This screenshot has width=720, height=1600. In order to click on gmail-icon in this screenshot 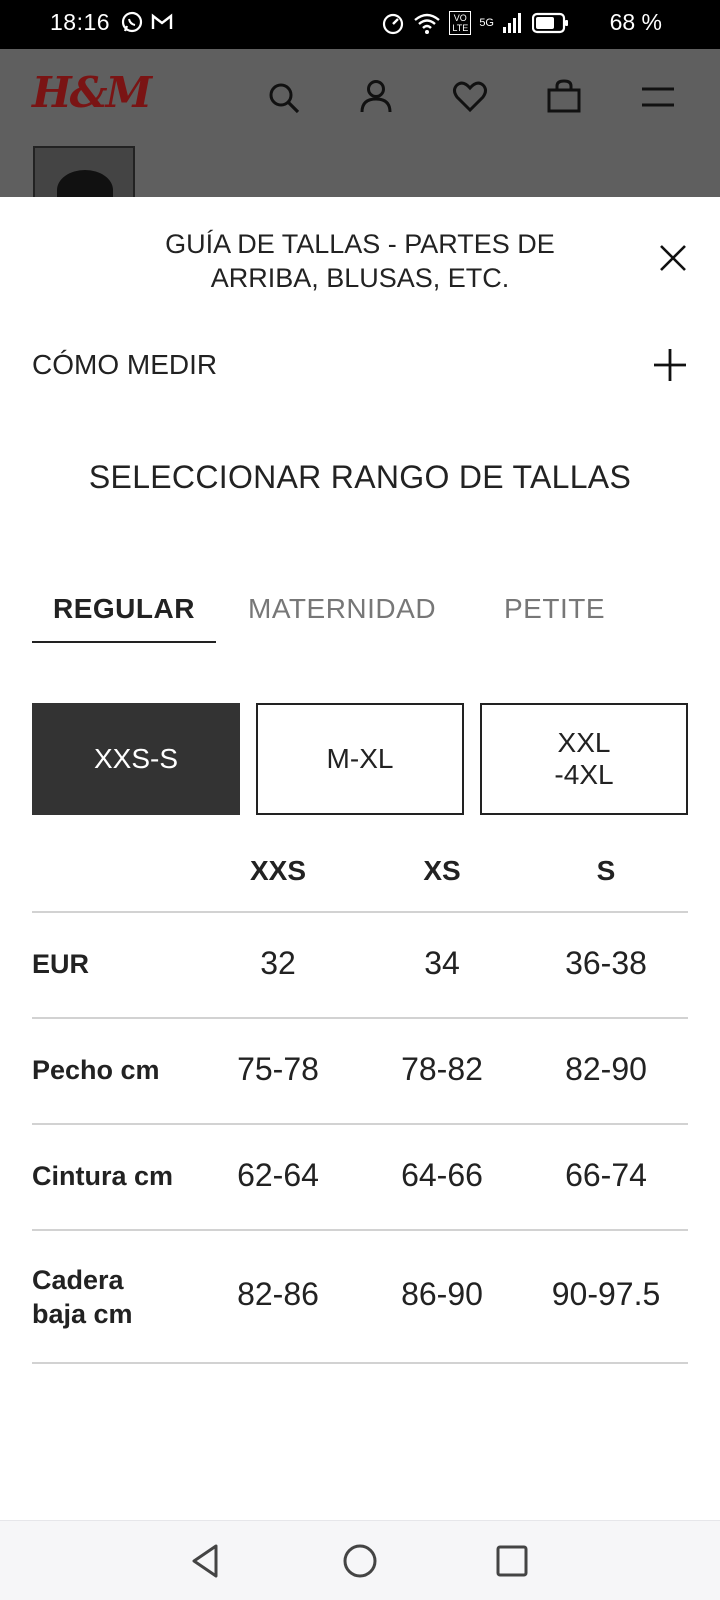, I will do `click(162, 21)`.